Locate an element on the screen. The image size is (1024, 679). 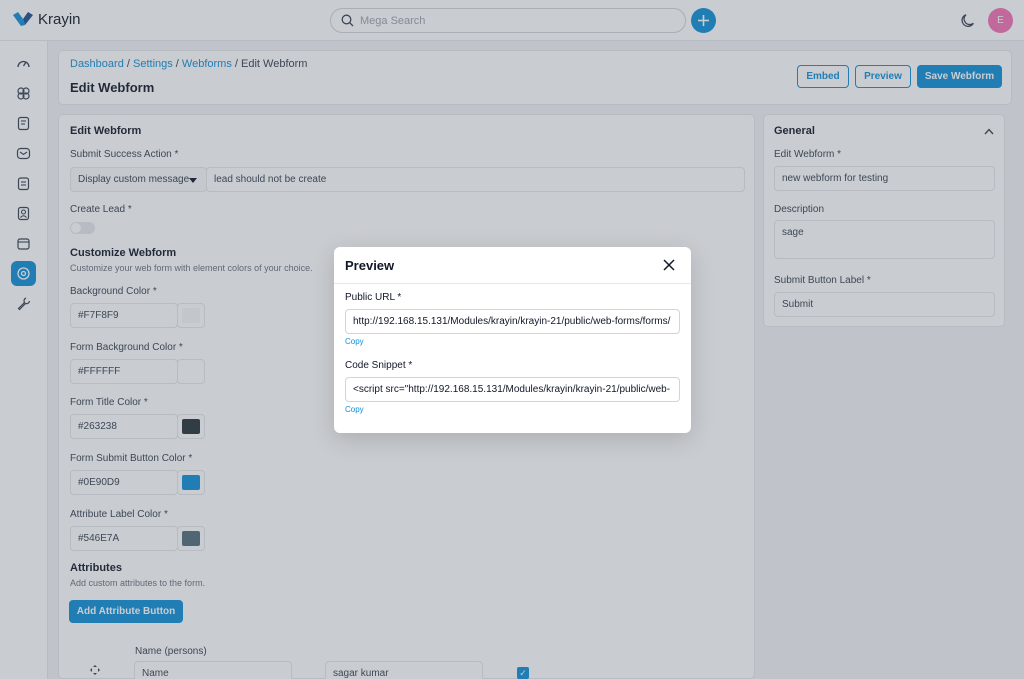
public-url-label: Public URL * is located at coordinates (373, 297).